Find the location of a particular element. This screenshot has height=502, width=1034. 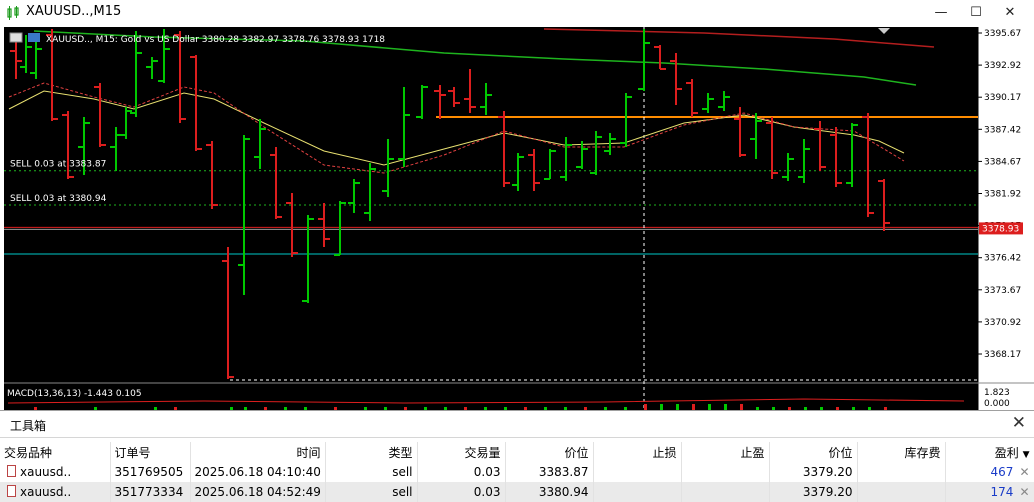

row-price: 3383.87 is located at coordinates (549, 472).